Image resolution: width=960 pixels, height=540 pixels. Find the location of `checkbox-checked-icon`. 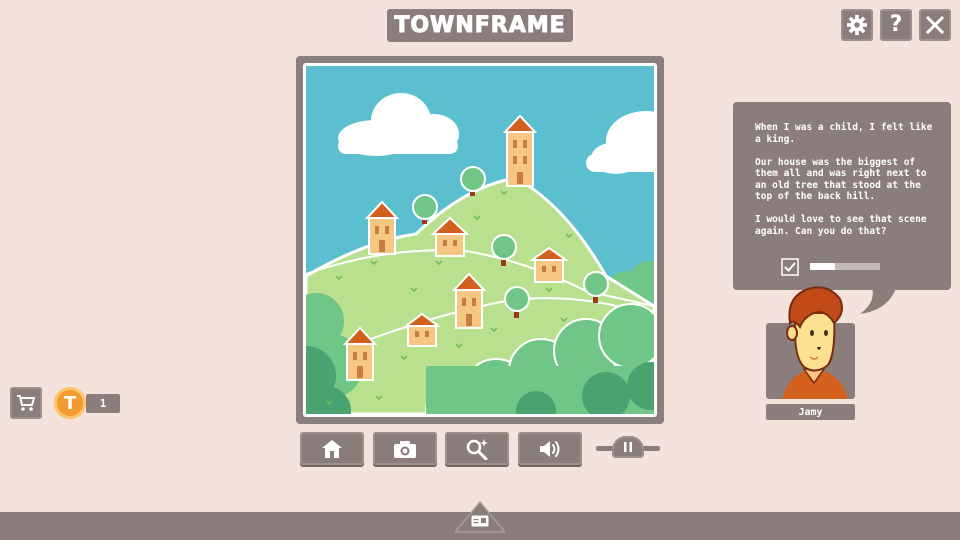

checkbox-checked-icon is located at coordinates (790, 267).